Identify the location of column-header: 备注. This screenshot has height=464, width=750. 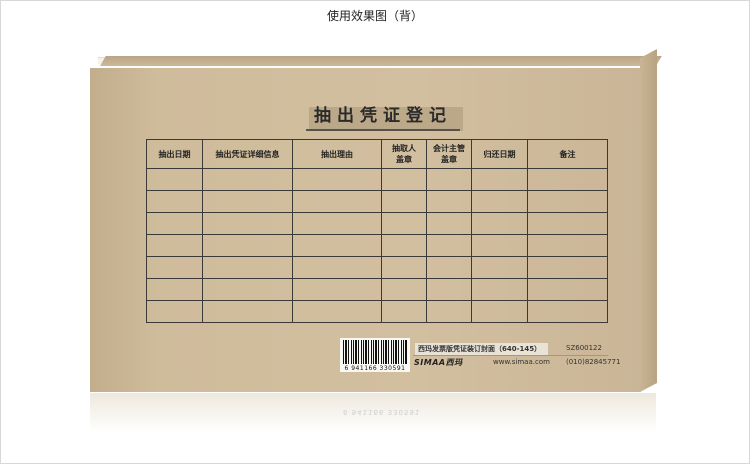
(567, 154).